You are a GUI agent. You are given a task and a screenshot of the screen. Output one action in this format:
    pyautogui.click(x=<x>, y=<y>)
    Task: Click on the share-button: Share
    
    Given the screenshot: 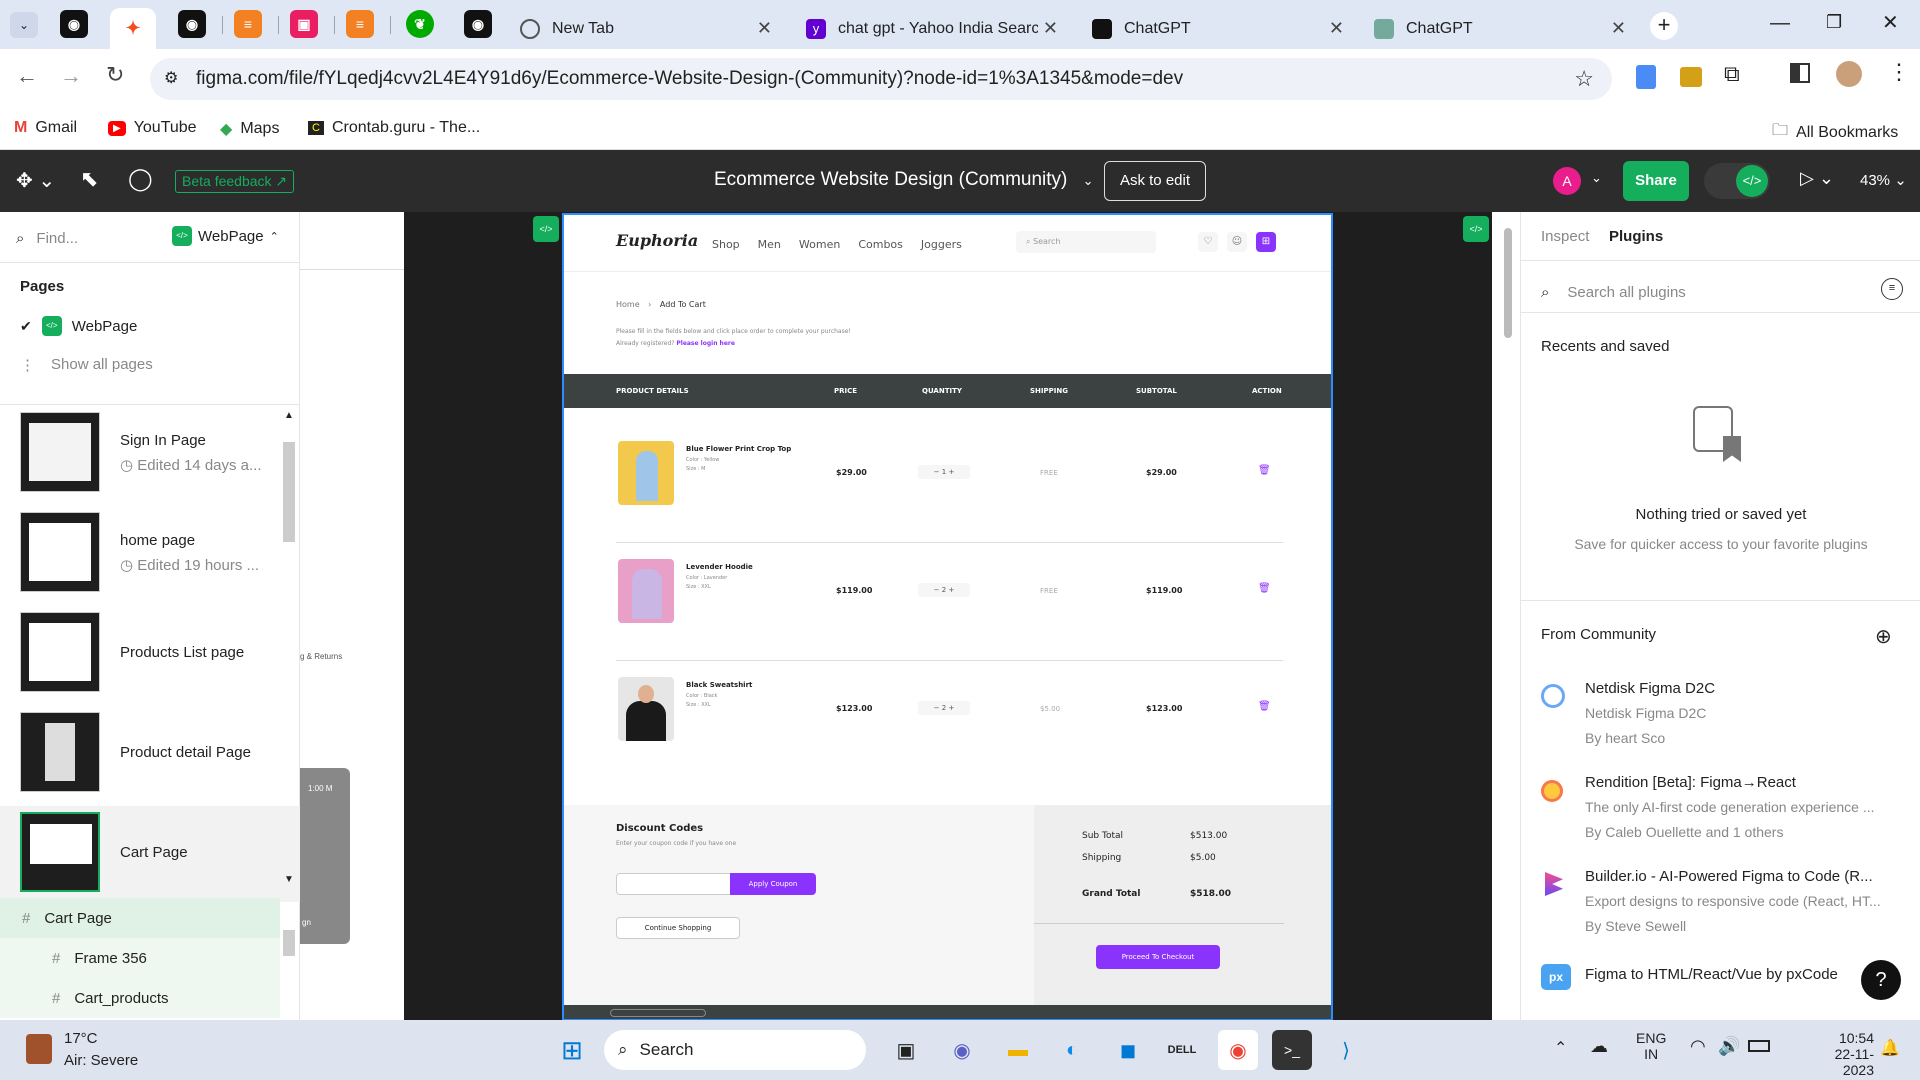 What is the action you would take?
    pyautogui.click(x=1656, y=181)
    